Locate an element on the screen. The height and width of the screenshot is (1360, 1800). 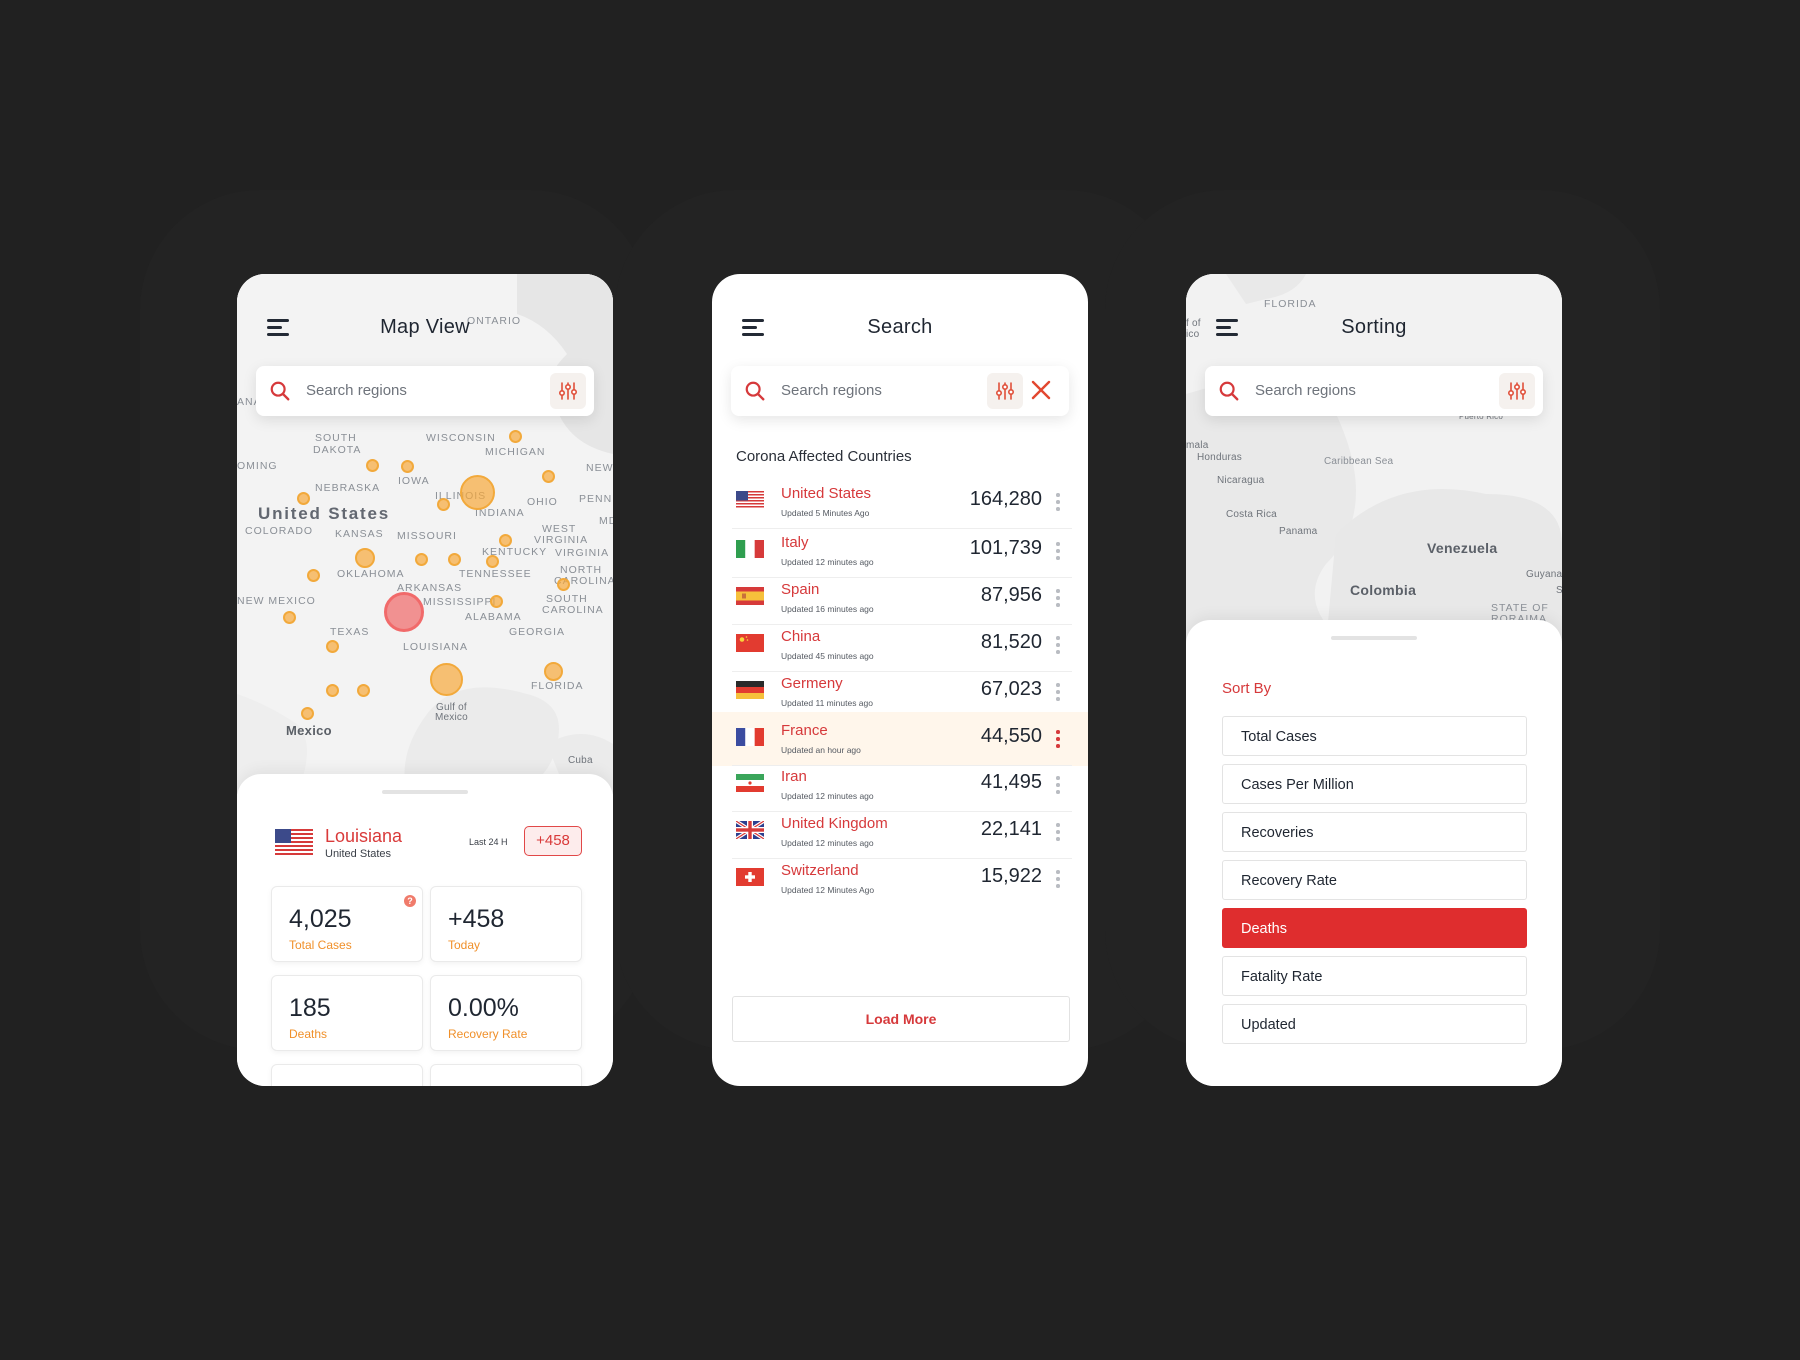
stat-card-deaths: 185 Deaths is located at coordinates (347, 1013).